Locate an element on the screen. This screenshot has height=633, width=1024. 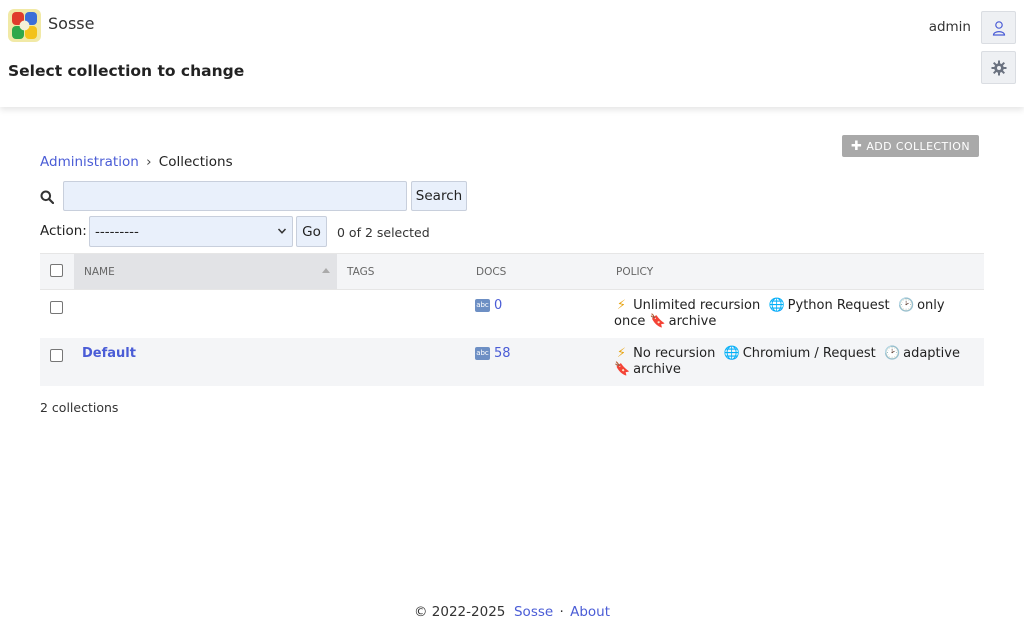
search-input is located at coordinates (235, 196).